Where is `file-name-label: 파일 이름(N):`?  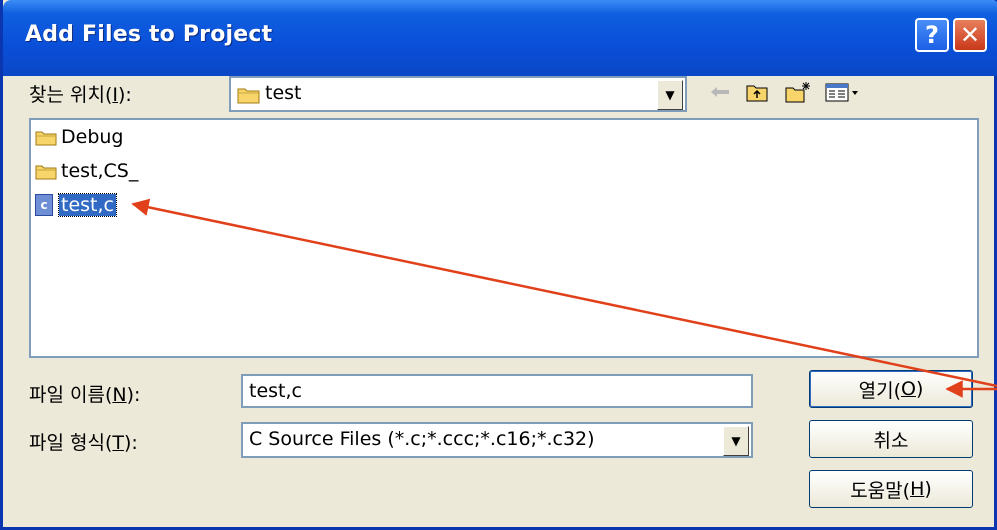
file-name-label: 파일 이름(N): is located at coordinates (84, 393).